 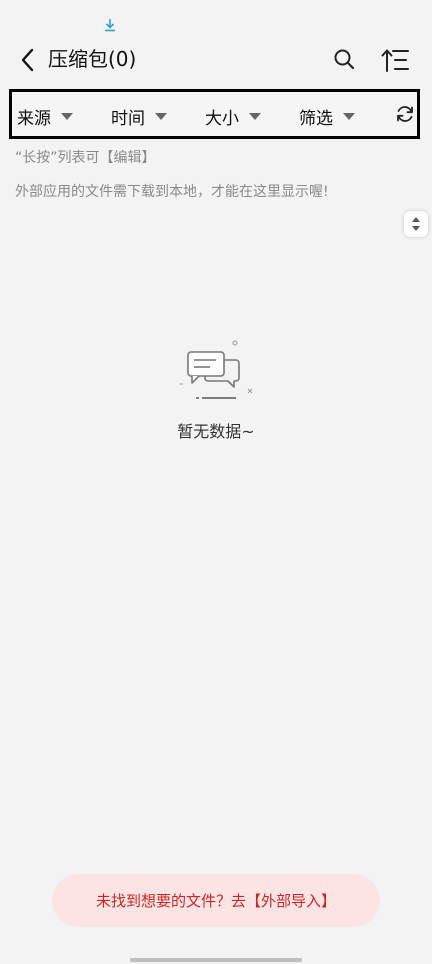 I want to click on download-hint: 外部应用的文件需下载到本地，才能在这里显示喔!, so click(x=172, y=192).